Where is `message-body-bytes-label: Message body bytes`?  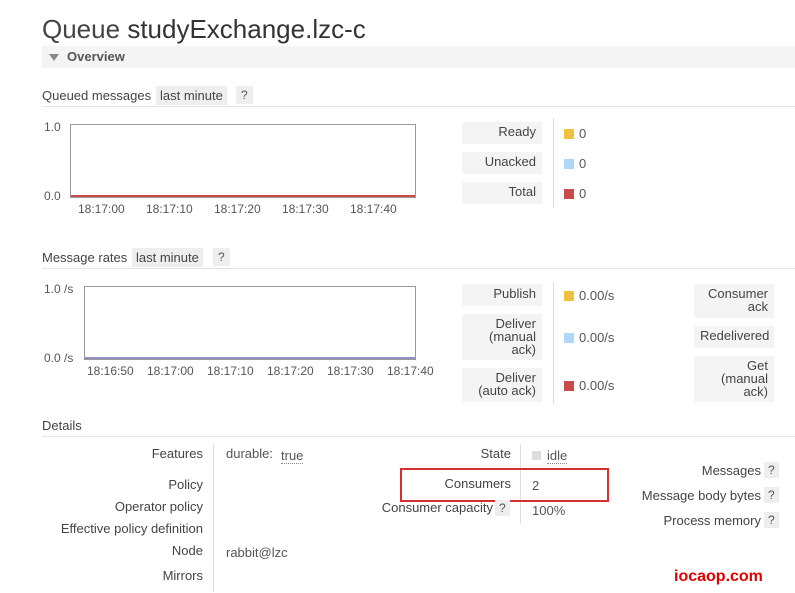 message-body-bytes-label: Message body bytes is located at coordinates (701, 495).